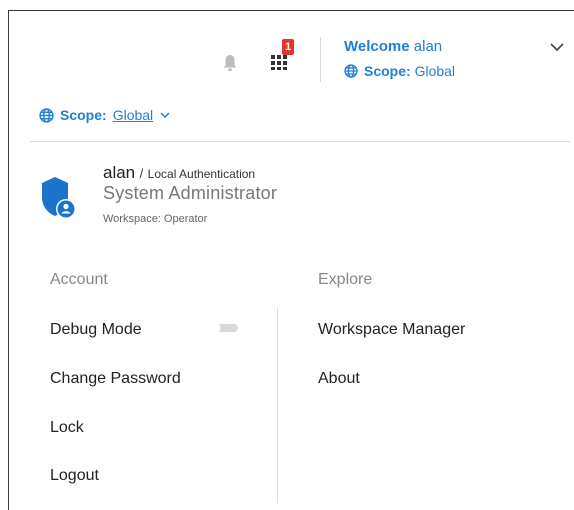 This screenshot has height=510, width=574. What do you see at coordinates (300, 141) in the screenshot?
I see `panel-divider` at bounding box center [300, 141].